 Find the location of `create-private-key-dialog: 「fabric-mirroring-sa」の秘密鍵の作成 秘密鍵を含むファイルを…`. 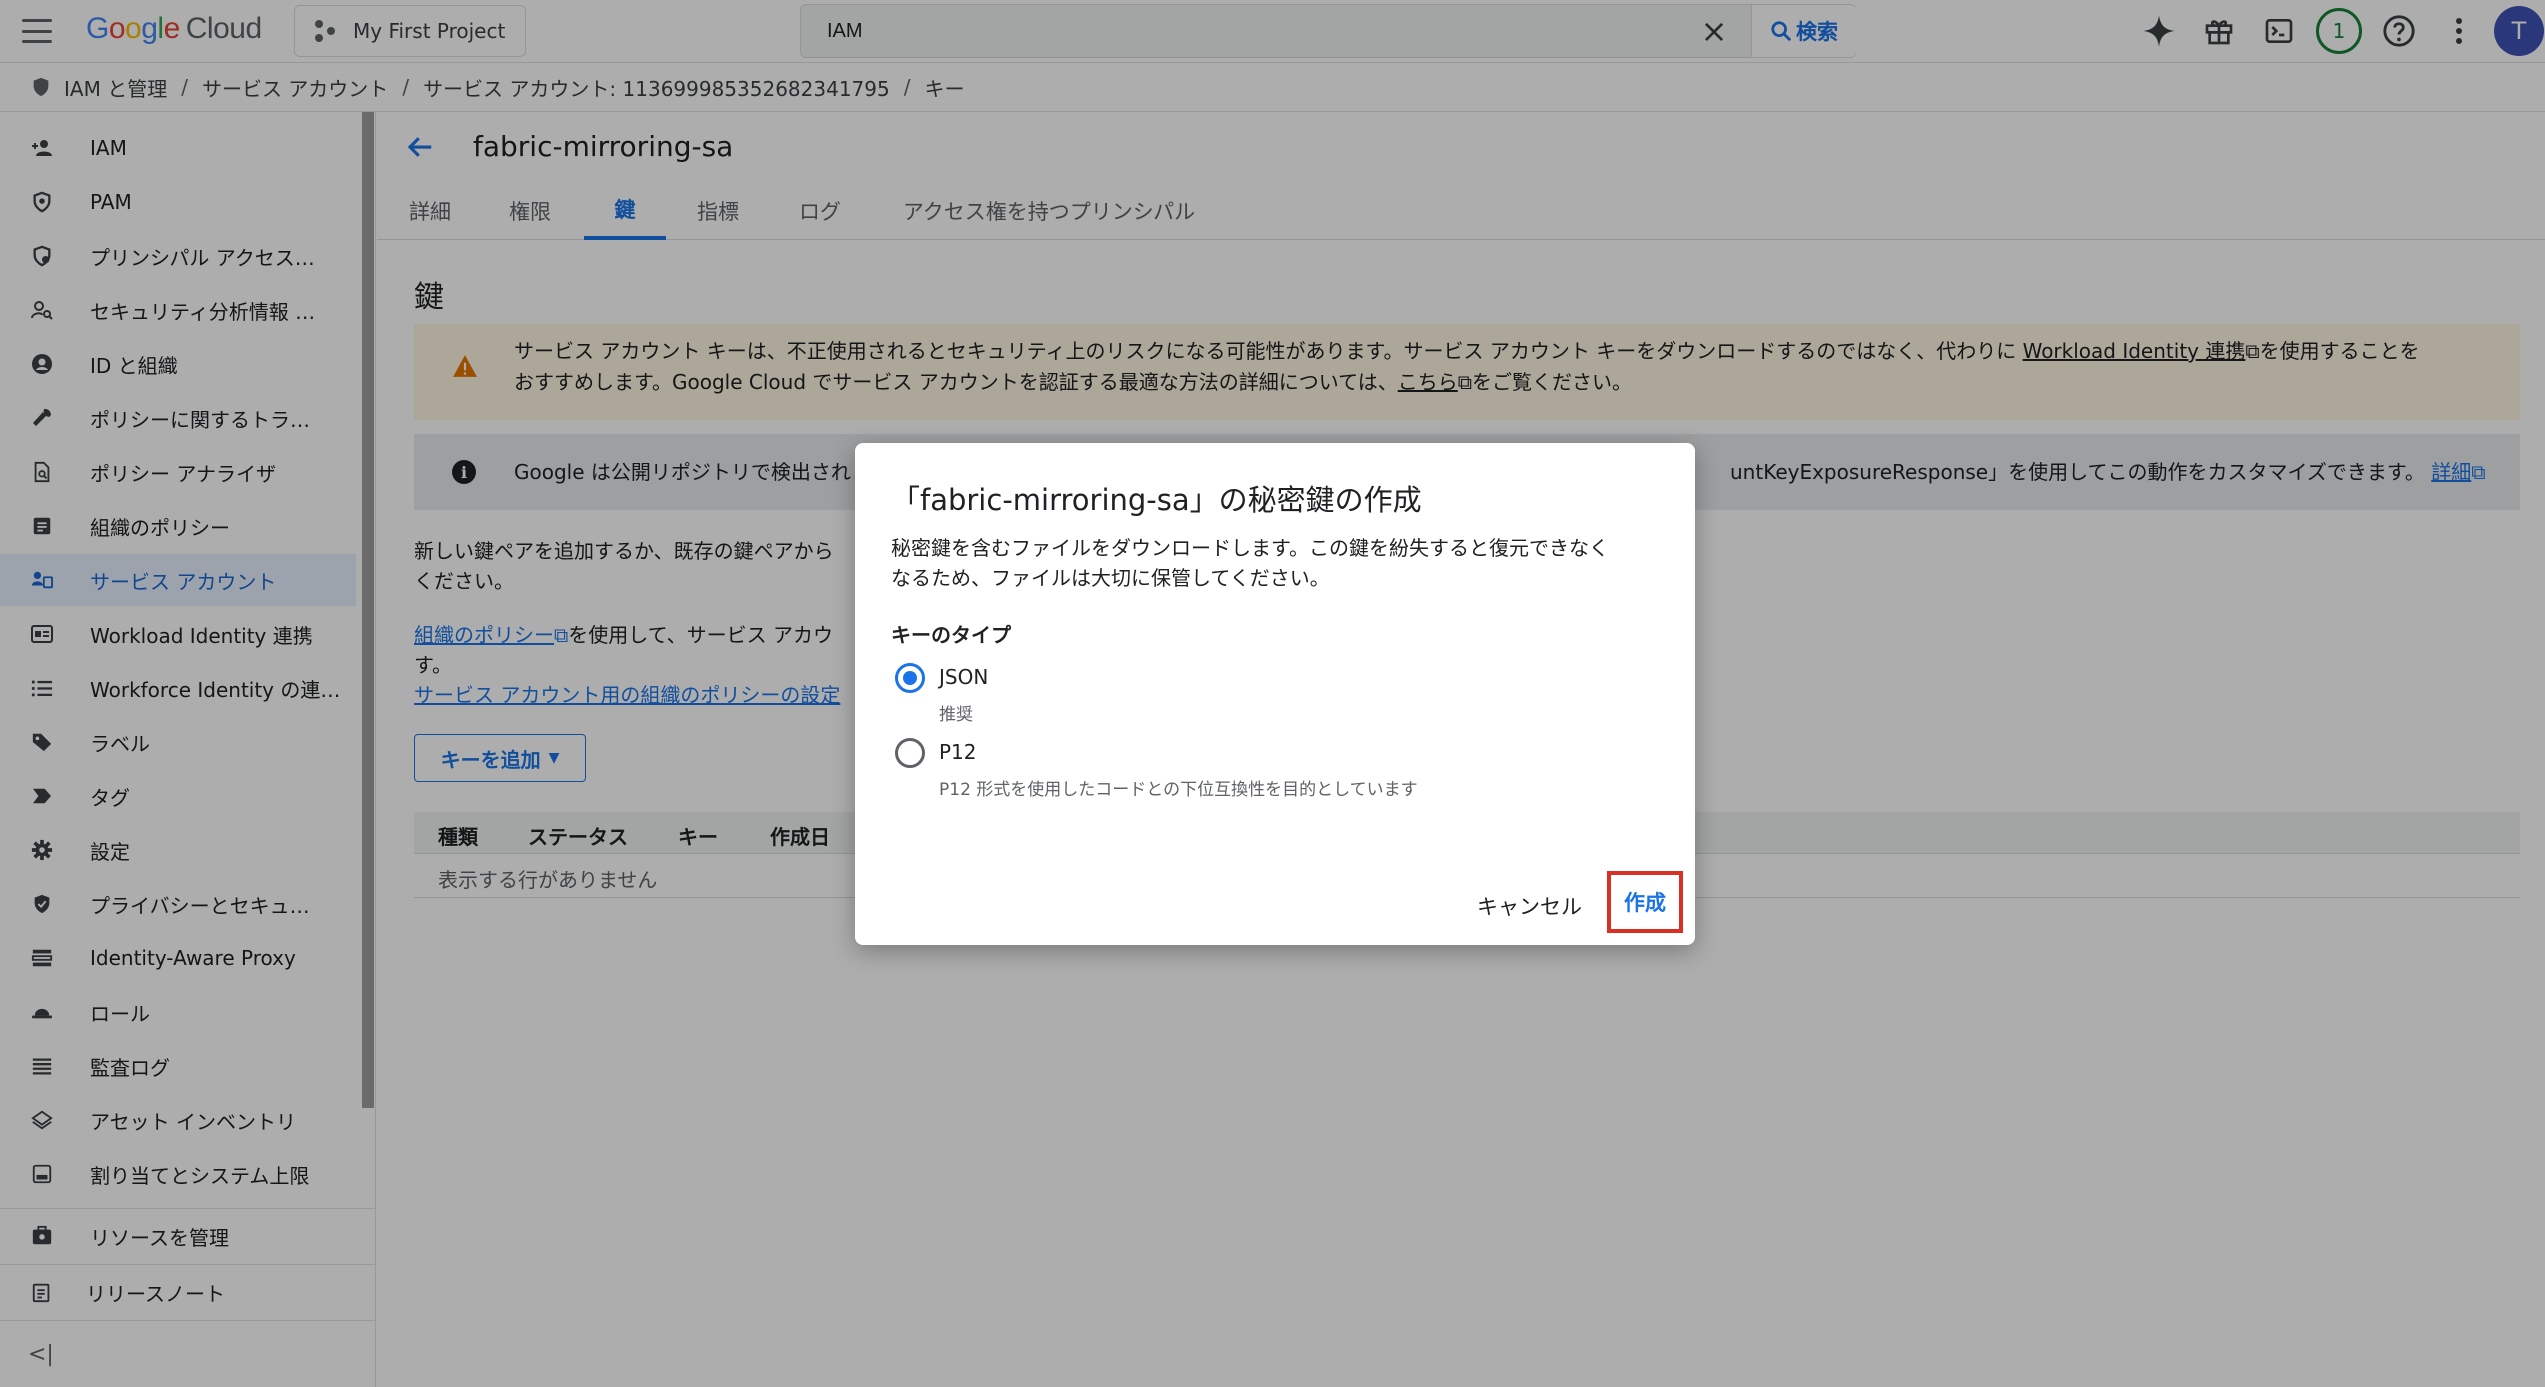

create-private-key-dialog: 「fabric-mirroring-sa」の秘密鍵の作成 秘密鍵を含むファイルを… is located at coordinates (1275, 694).